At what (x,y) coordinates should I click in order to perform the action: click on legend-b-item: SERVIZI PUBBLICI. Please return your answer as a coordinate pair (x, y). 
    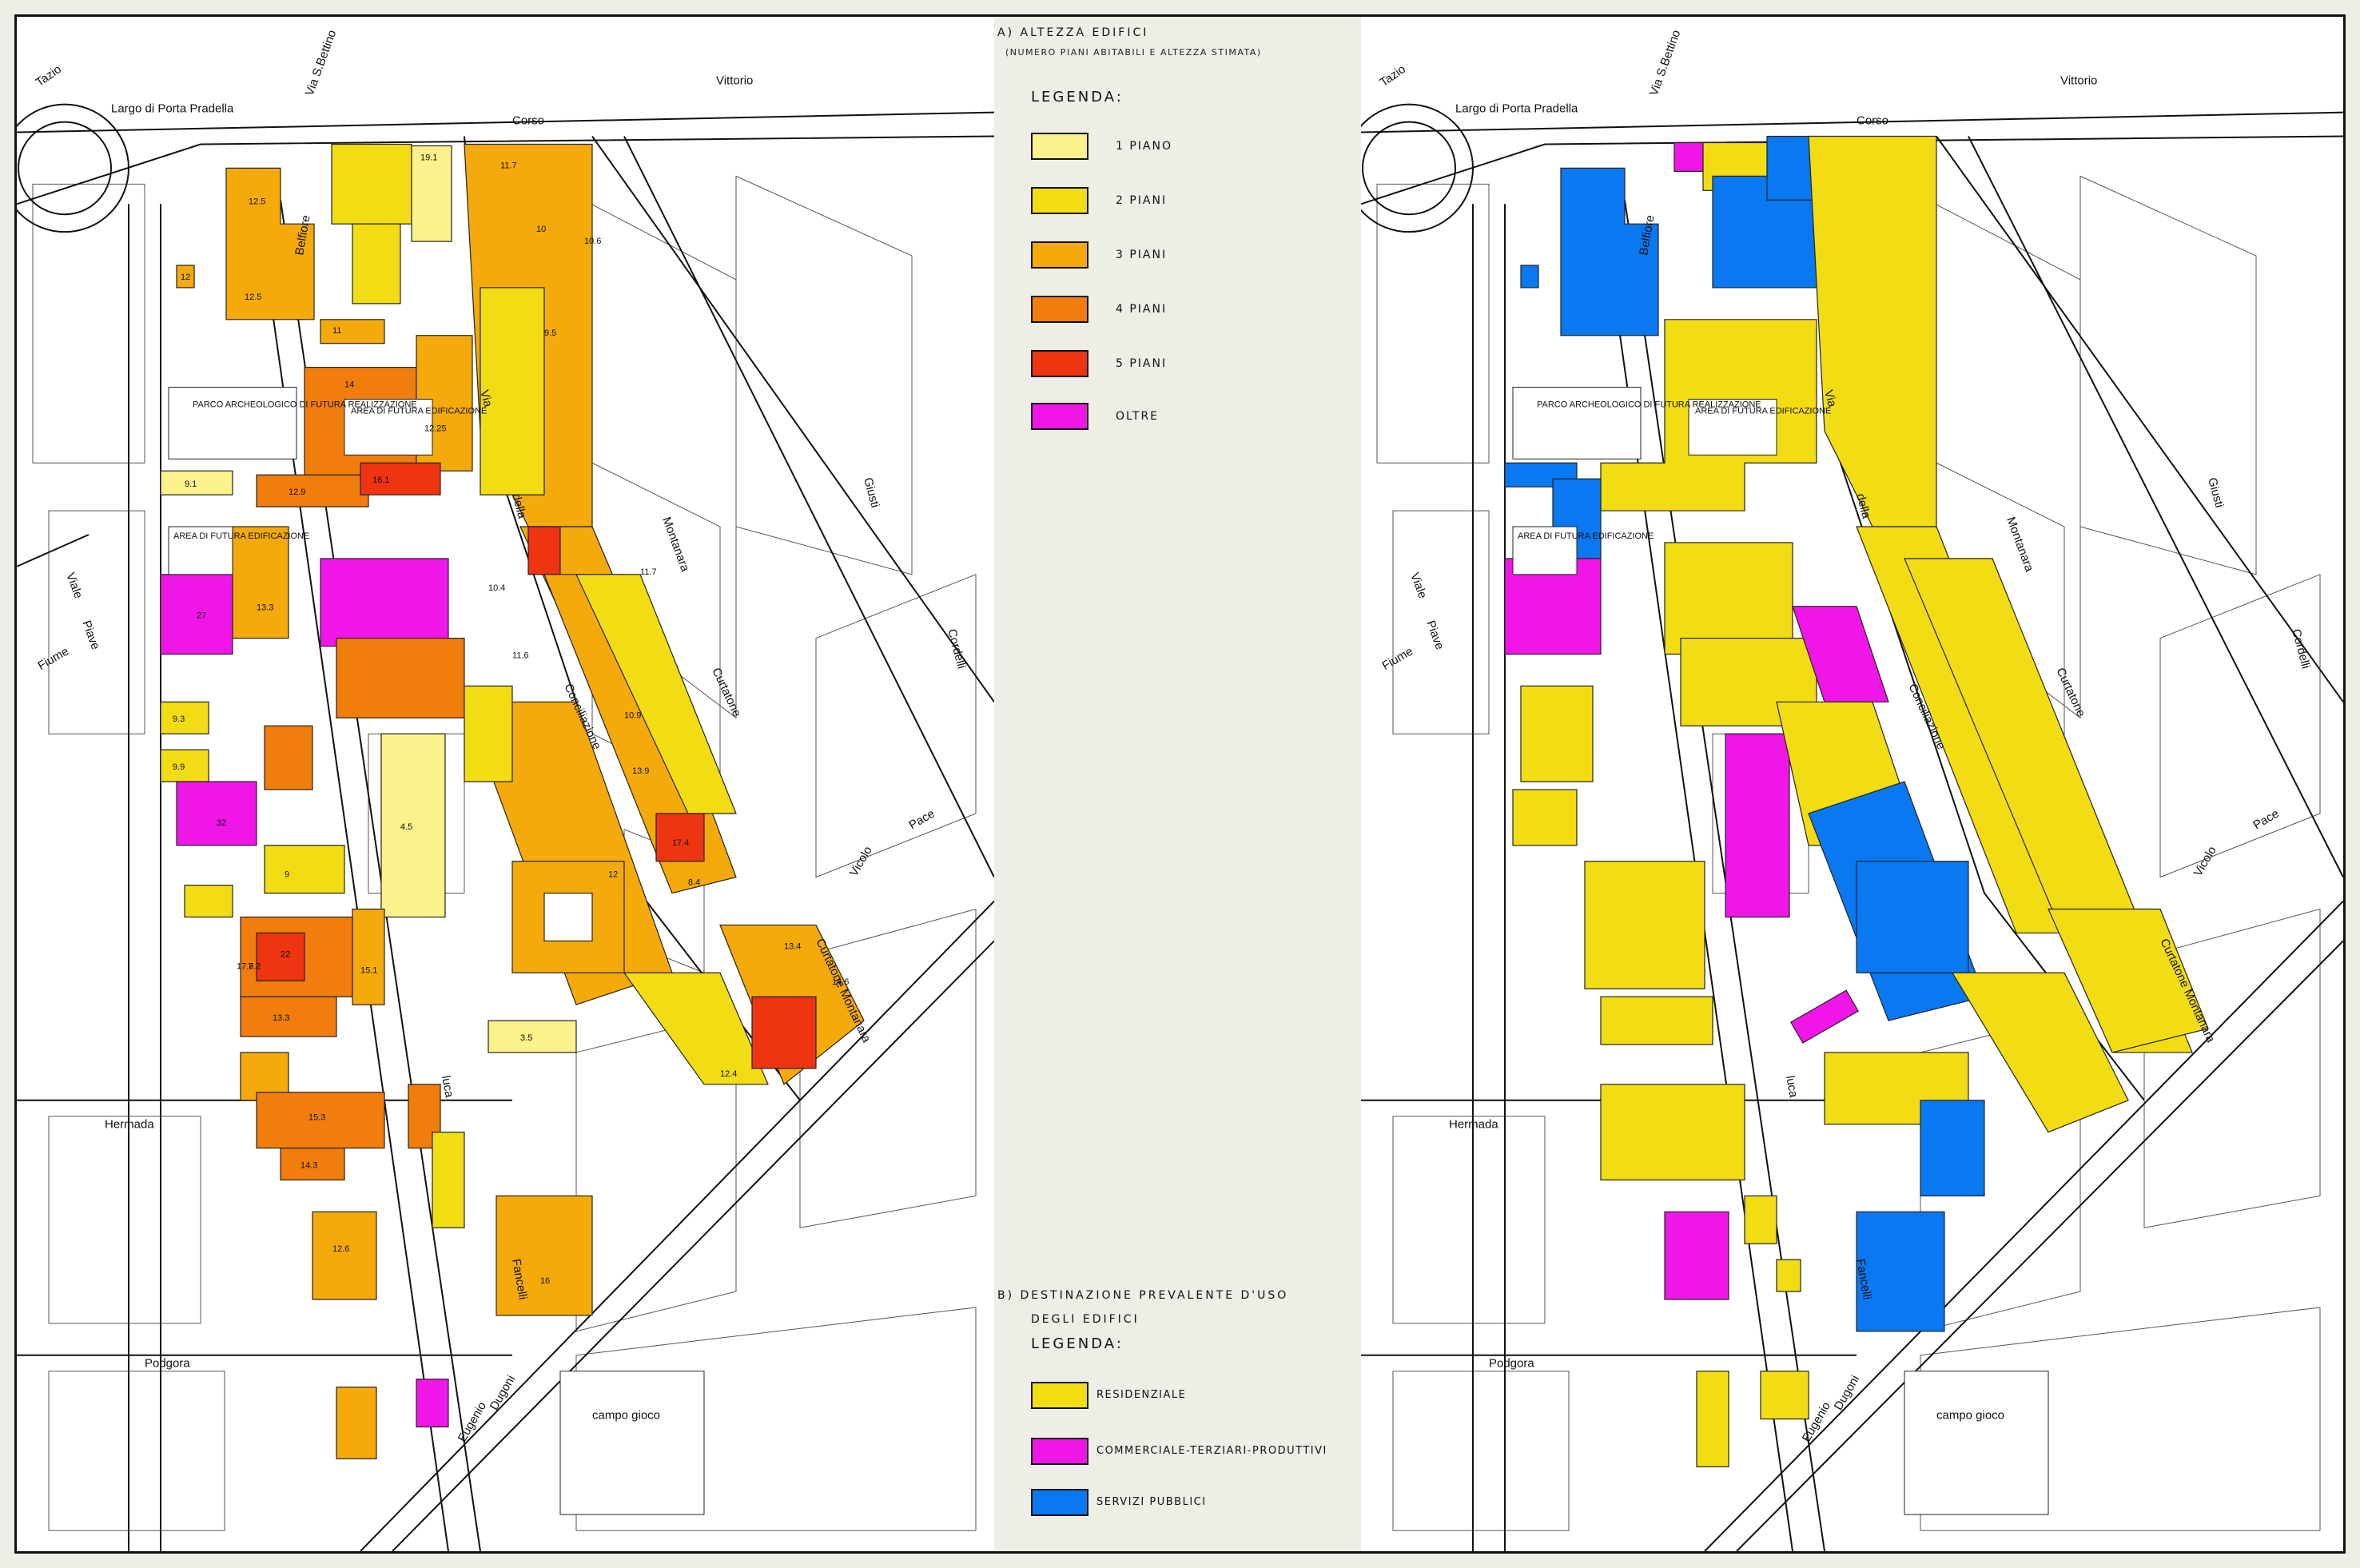
    Looking at the image, I should click on (1191, 1503).